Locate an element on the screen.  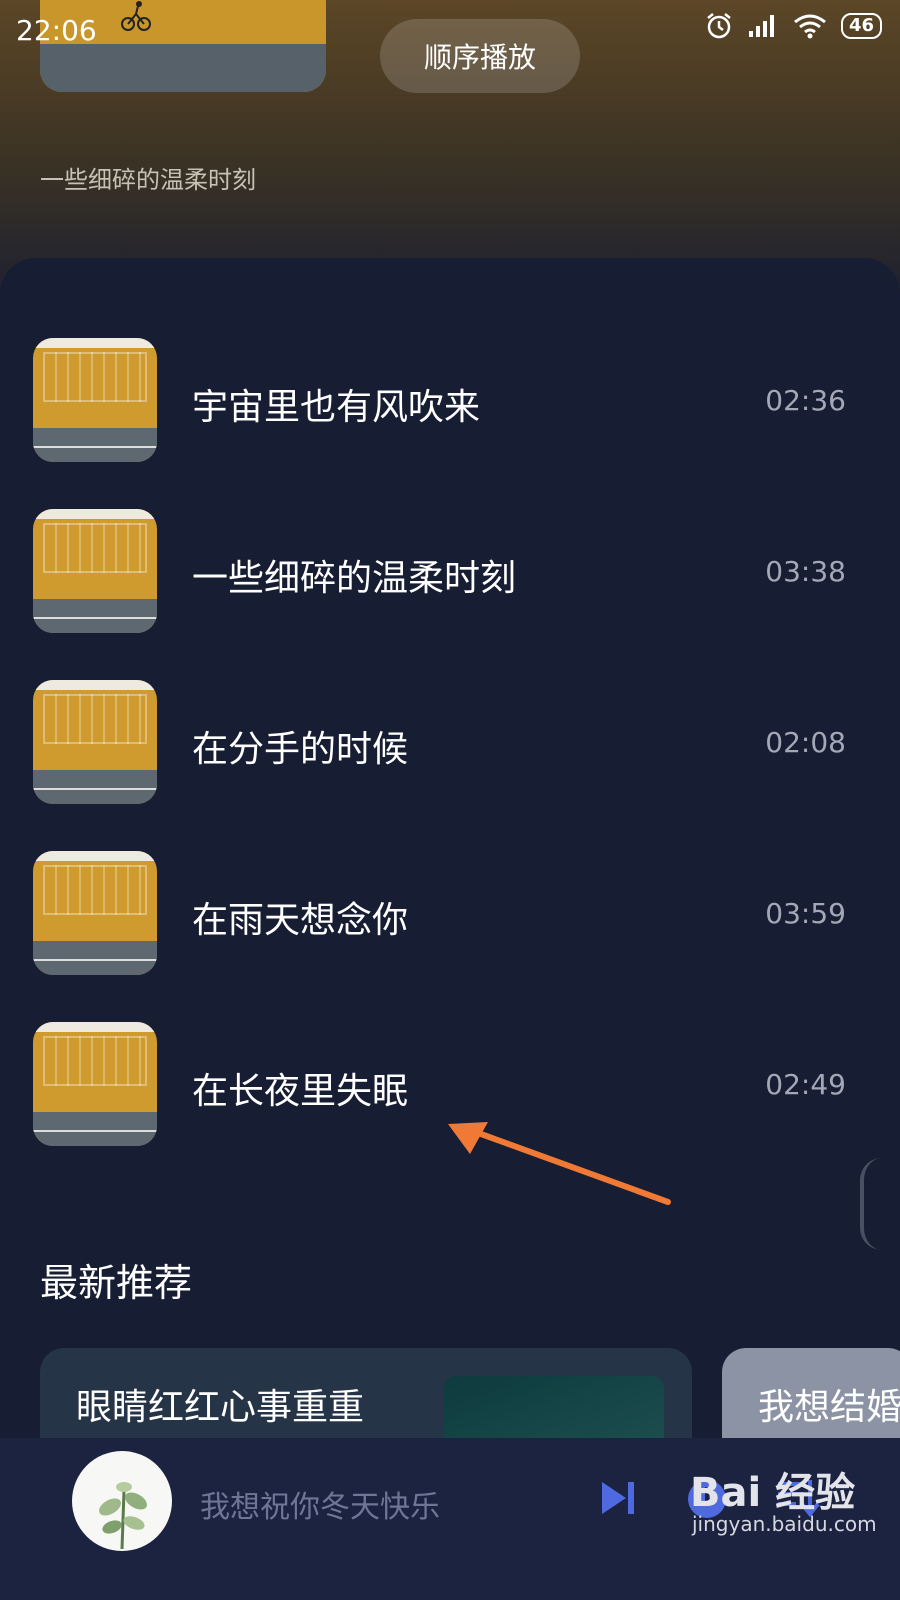
song-duration: 02:49 is located at coordinates (805, 1084).